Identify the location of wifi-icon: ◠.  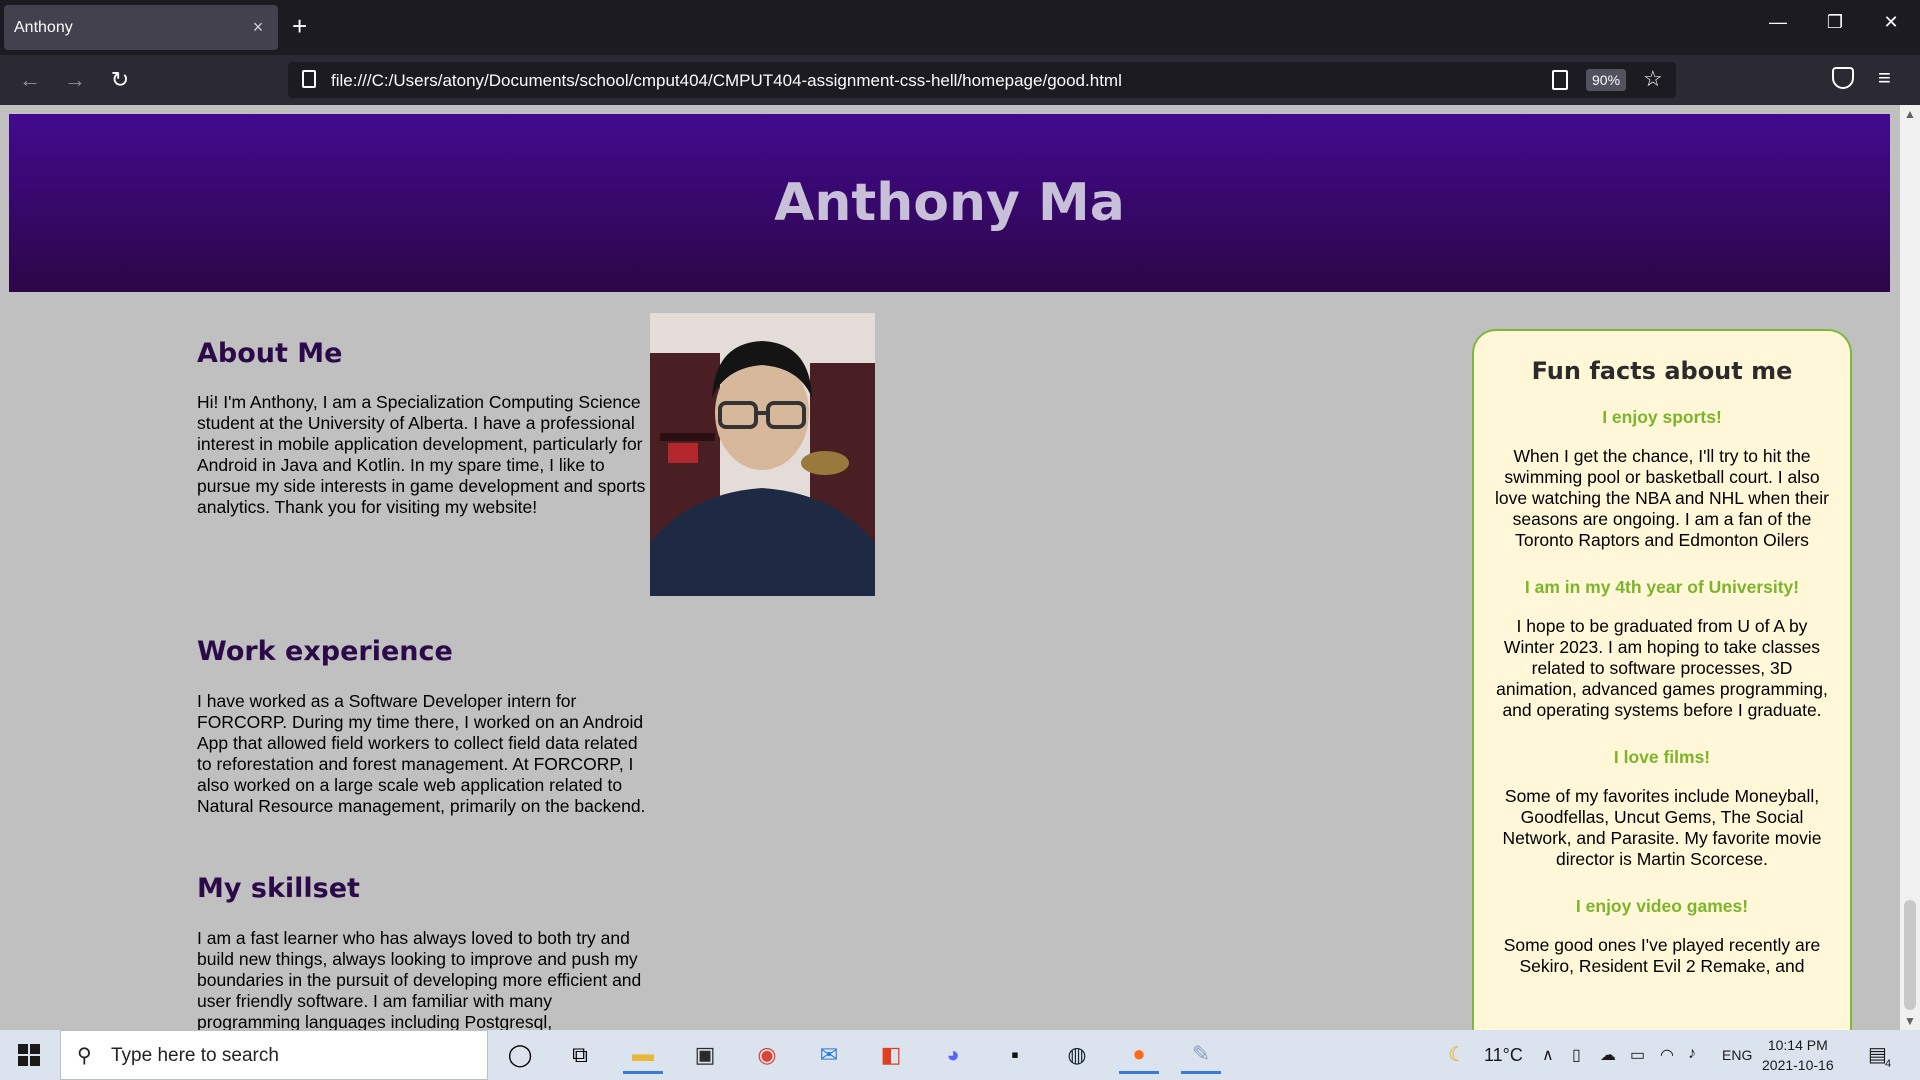
(1667, 1055).